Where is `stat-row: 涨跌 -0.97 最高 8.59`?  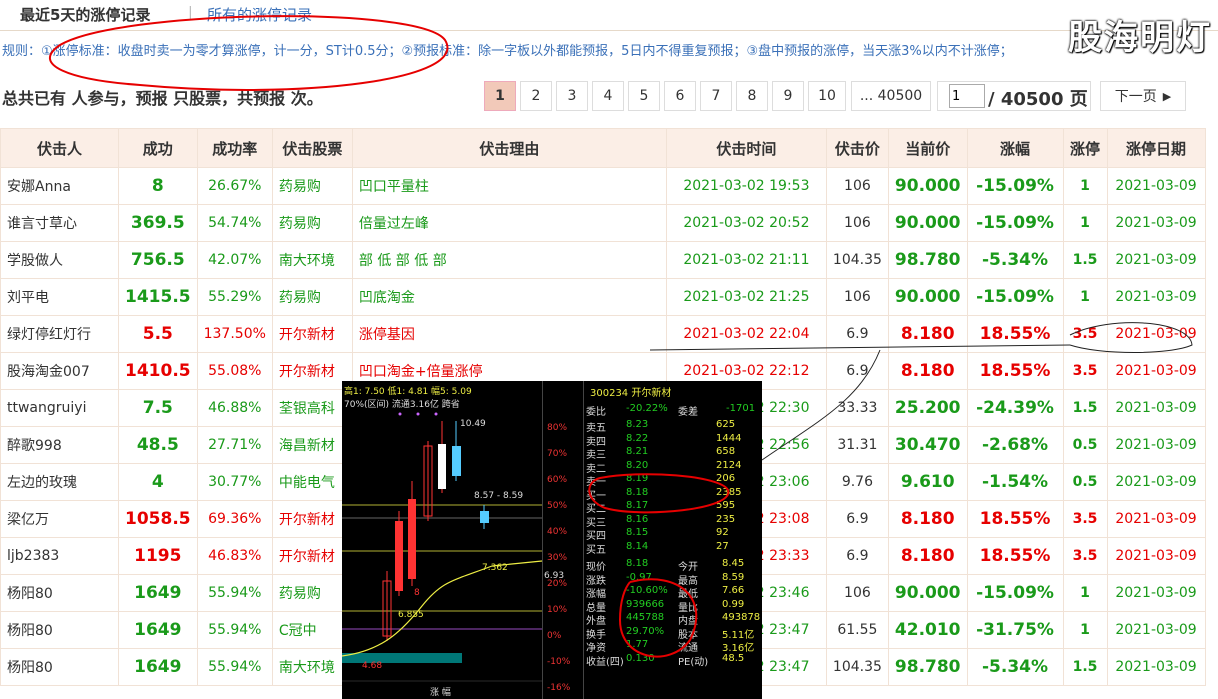 stat-row: 涨跌 -0.97 最高 8.59 is located at coordinates (672, 579).